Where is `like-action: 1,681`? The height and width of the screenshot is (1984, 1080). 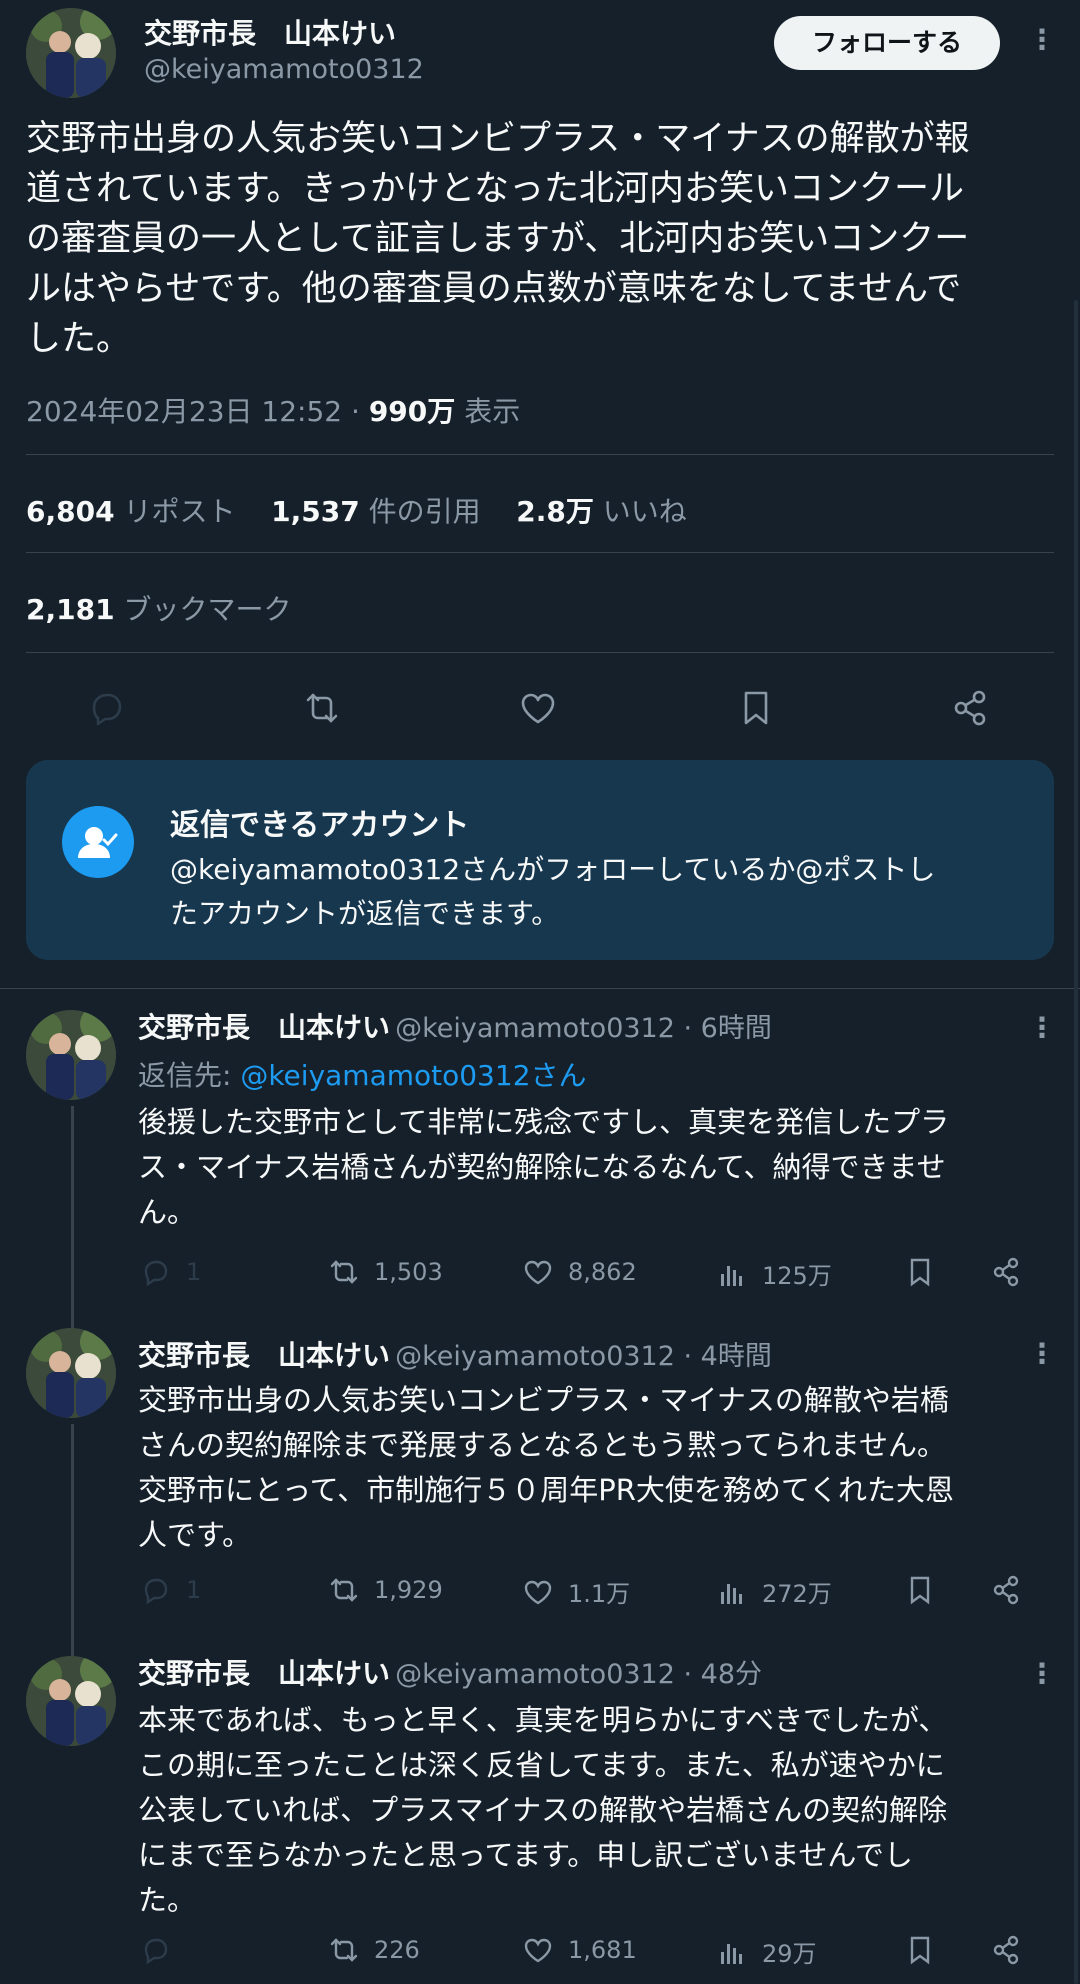
like-action: 1,681 is located at coordinates (579, 1950).